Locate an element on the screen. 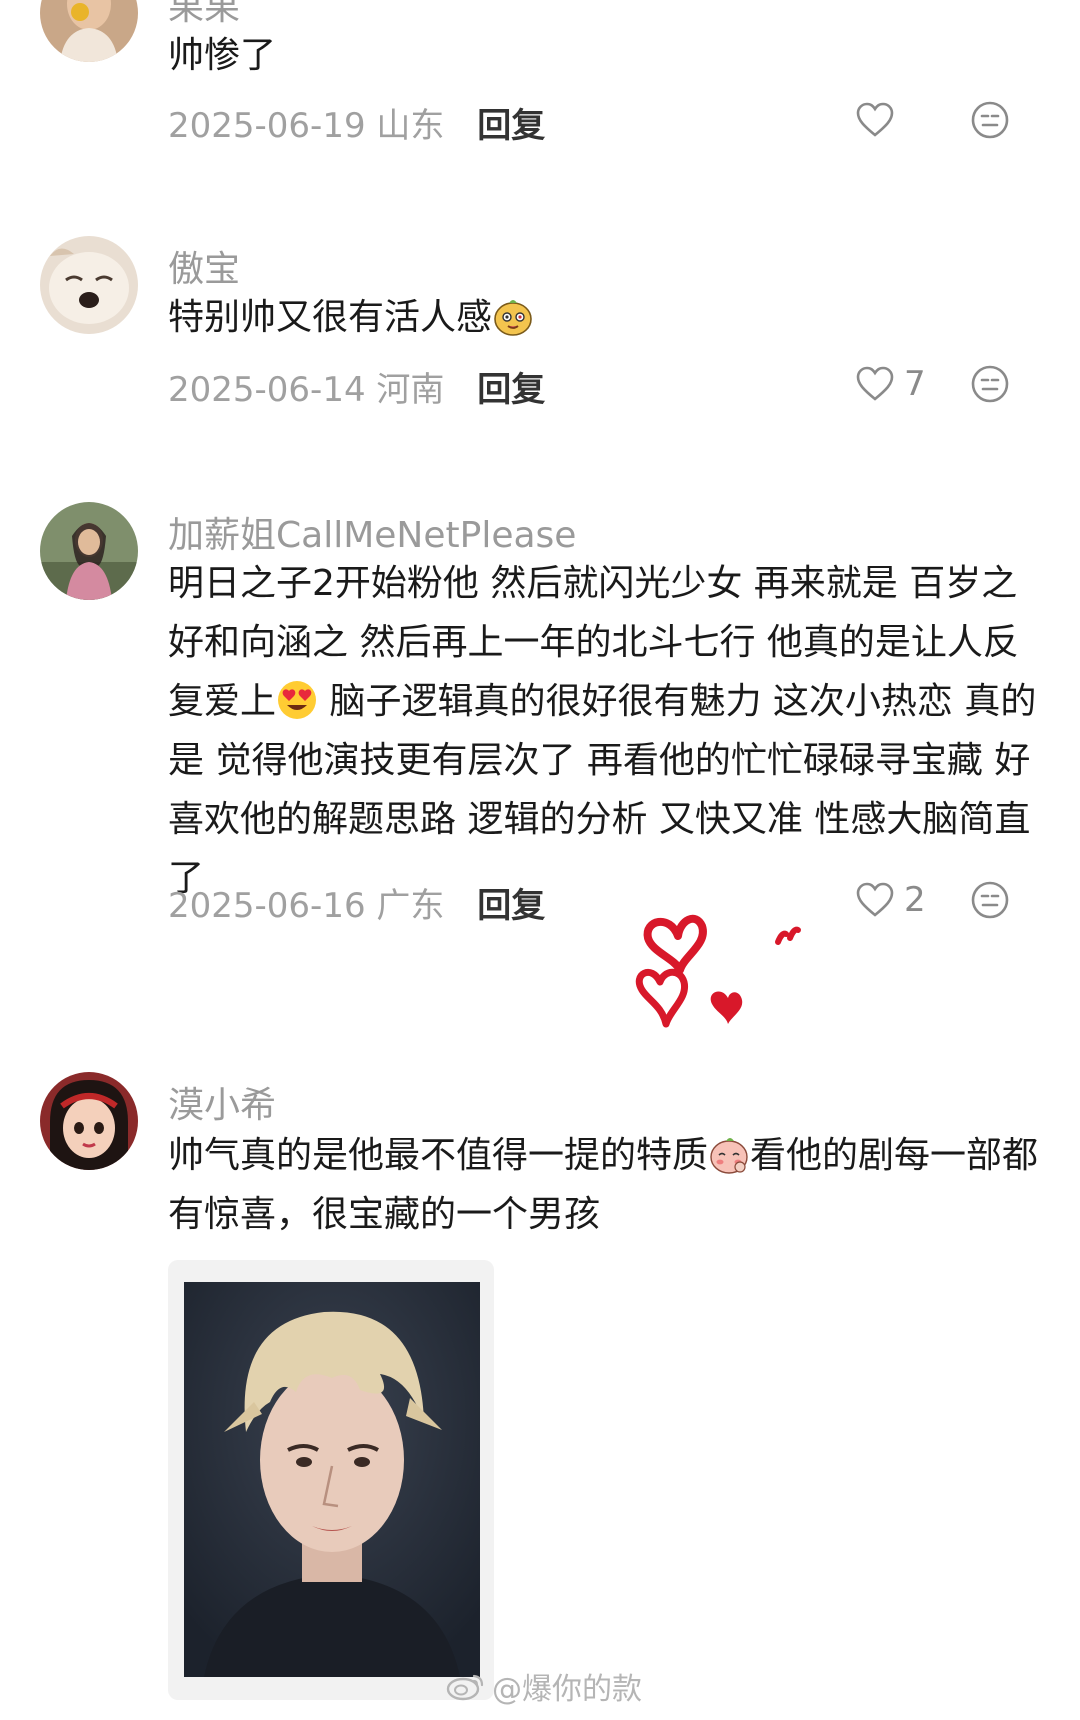 The image size is (1080, 1720). watermark: @爆你的款 is located at coordinates (544, 1686).